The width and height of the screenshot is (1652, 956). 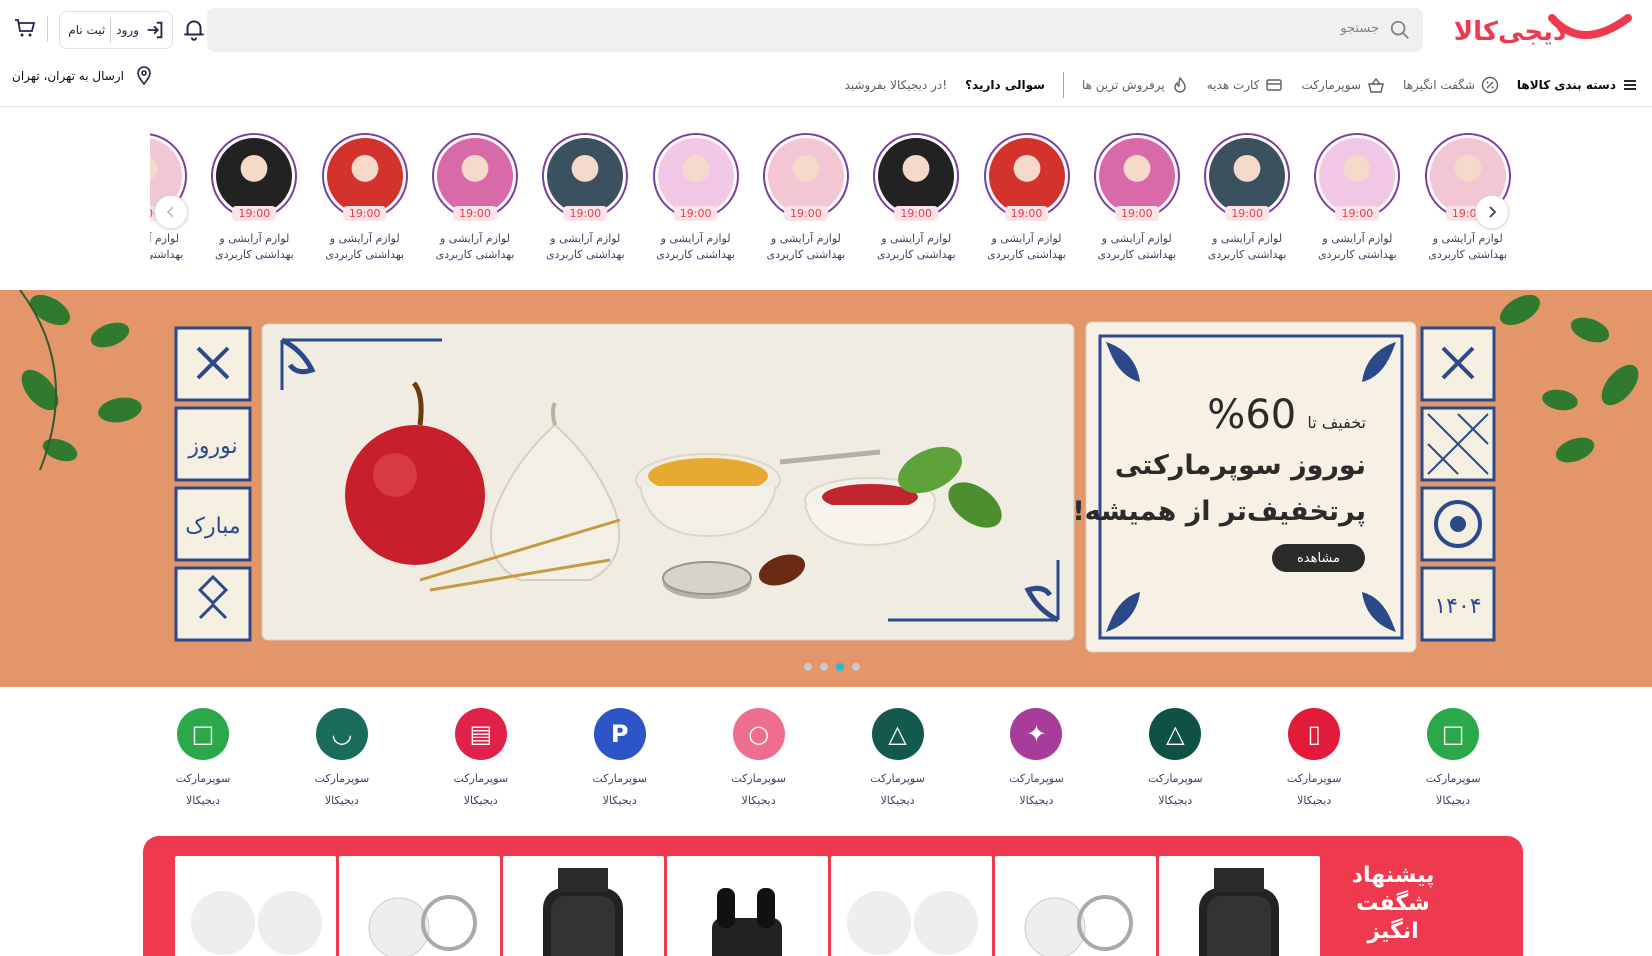 I want to click on search-bar: جستجو, so click(x=815, y=30).